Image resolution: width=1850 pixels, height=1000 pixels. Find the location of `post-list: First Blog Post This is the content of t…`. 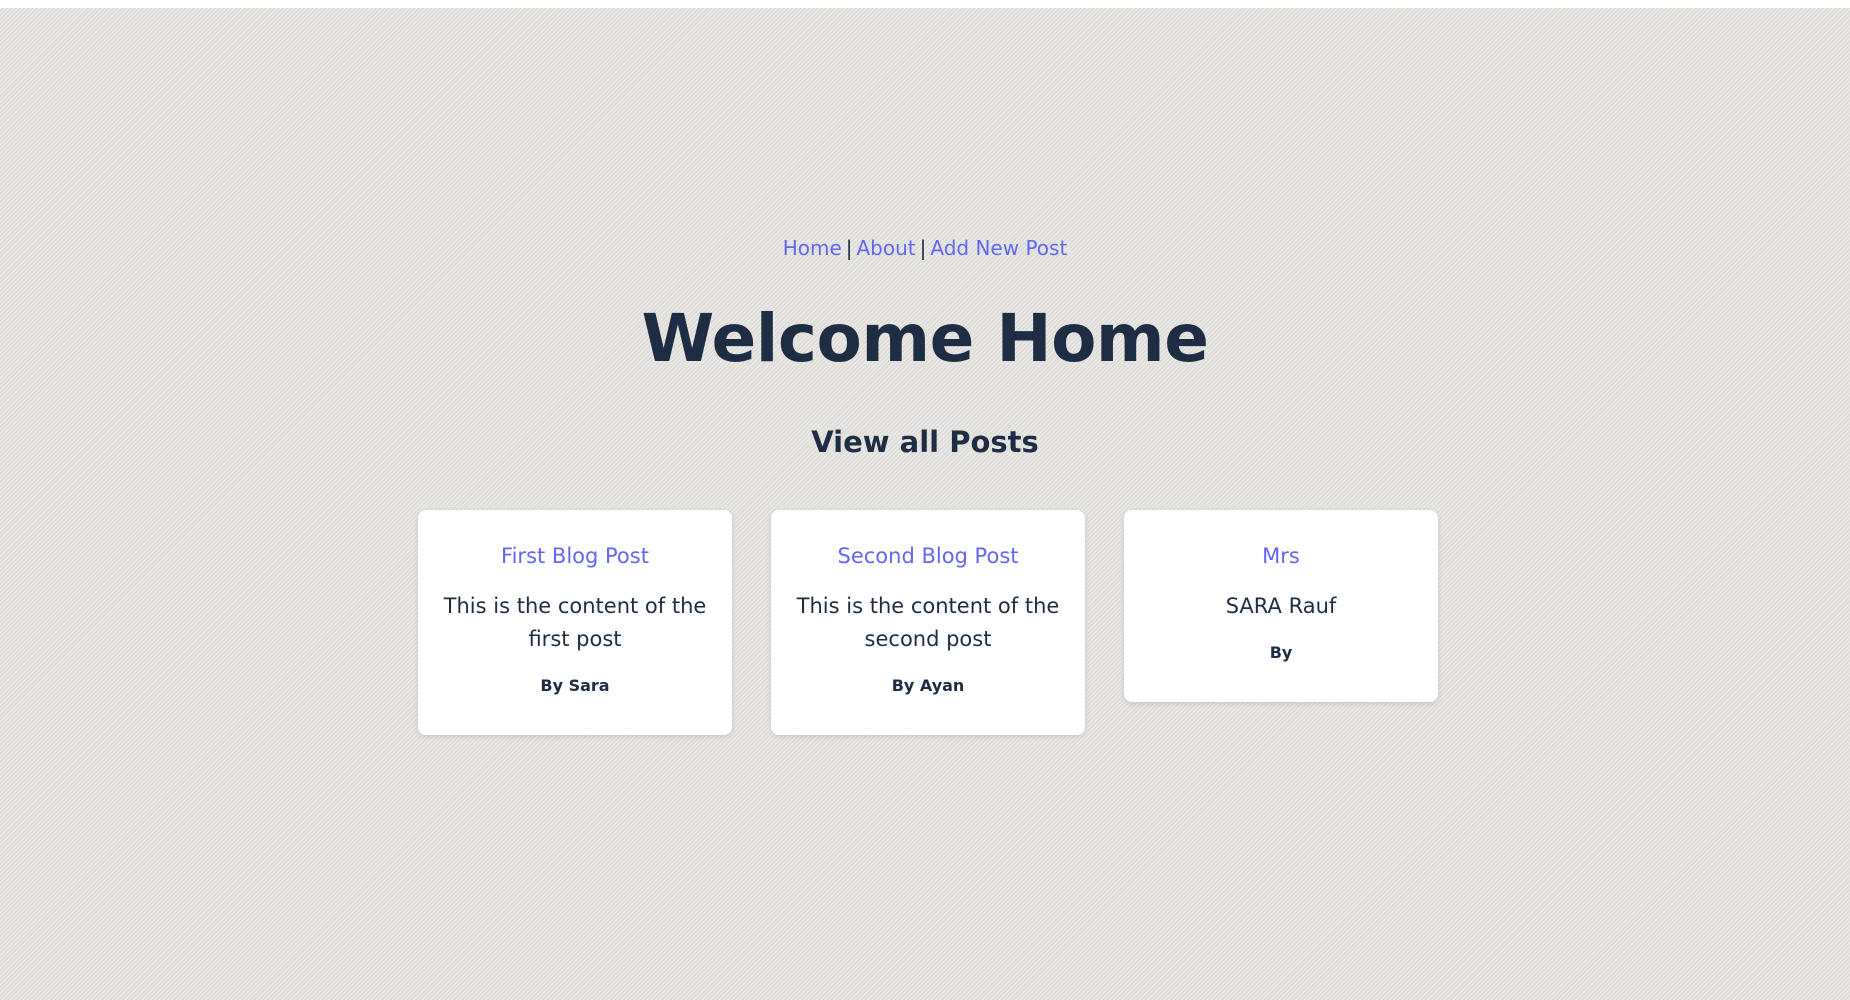

post-list: First Blog Post This is the content of t… is located at coordinates (928, 622).